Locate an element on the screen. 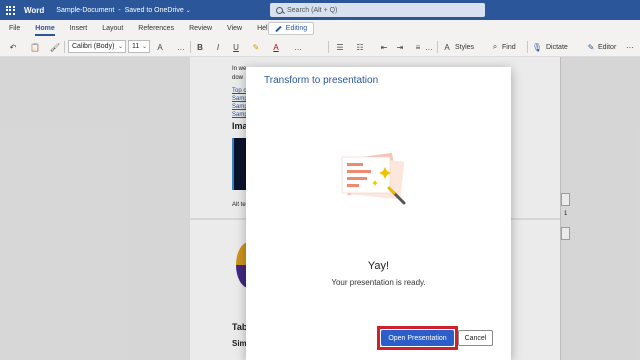  bullets-icon: ☰ is located at coordinates (340, 47).